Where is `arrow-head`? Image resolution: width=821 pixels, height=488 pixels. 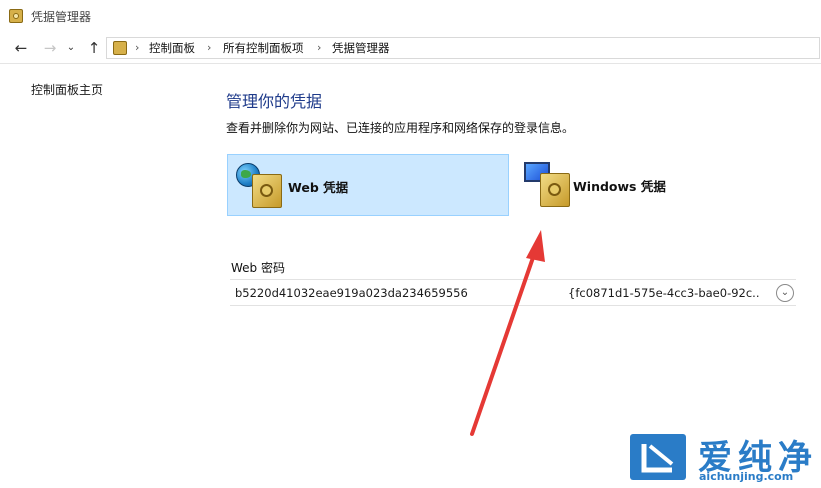 arrow-head is located at coordinates (535, 246).